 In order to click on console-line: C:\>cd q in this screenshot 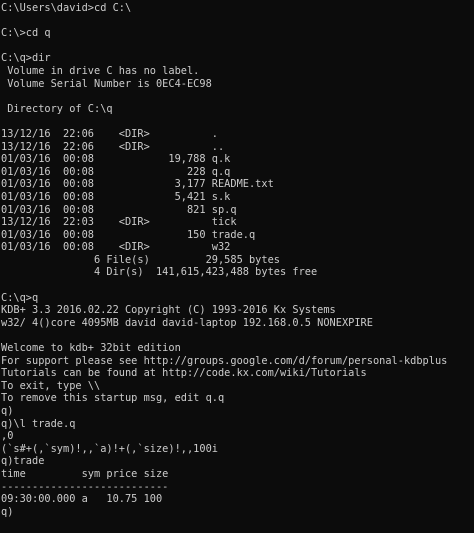, I will do `click(26, 33)`.